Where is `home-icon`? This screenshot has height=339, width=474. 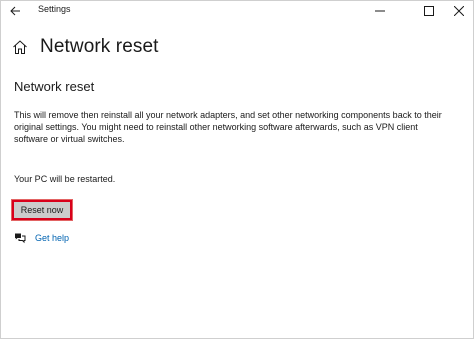 home-icon is located at coordinates (20, 47).